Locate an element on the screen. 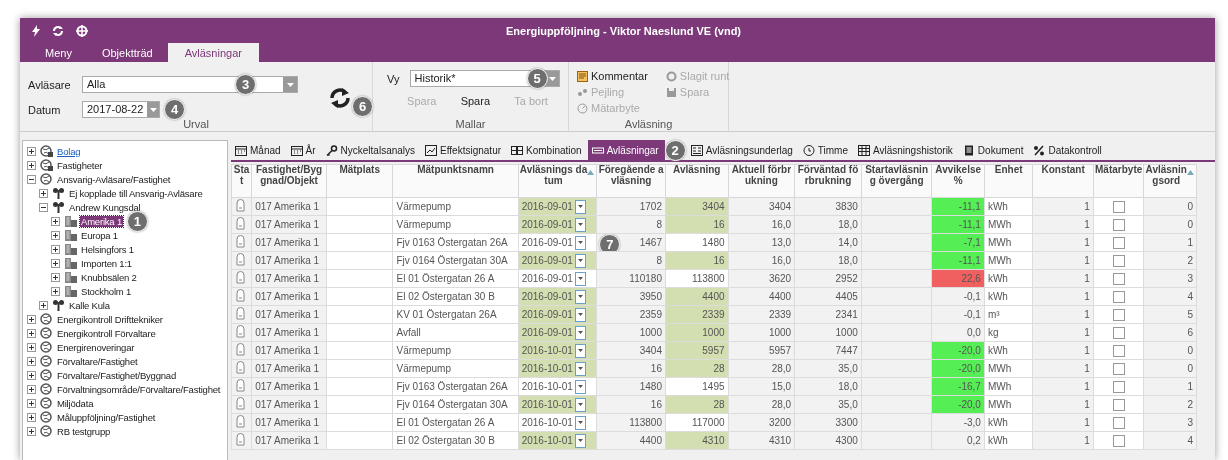 Image resolution: width=1228 pixels, height=460 pixels. tree-item: Förvaltare/Fastighet is located at coordinates (97, 361).